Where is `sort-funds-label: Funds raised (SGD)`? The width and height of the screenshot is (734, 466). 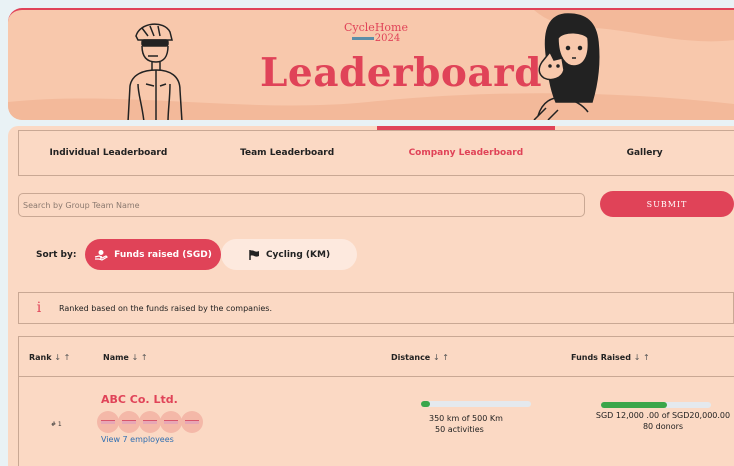 sort-funds-label: Funds raised (SGD) is located at coordinates (163, 254).